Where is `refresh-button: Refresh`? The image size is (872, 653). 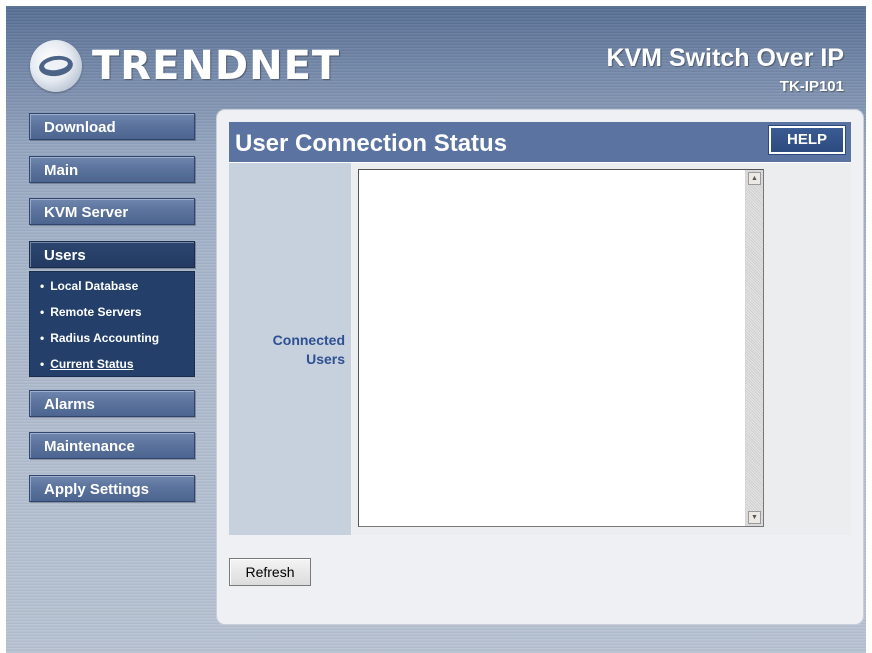
refresh-button: Refresh is located at coordinates (270, 572).